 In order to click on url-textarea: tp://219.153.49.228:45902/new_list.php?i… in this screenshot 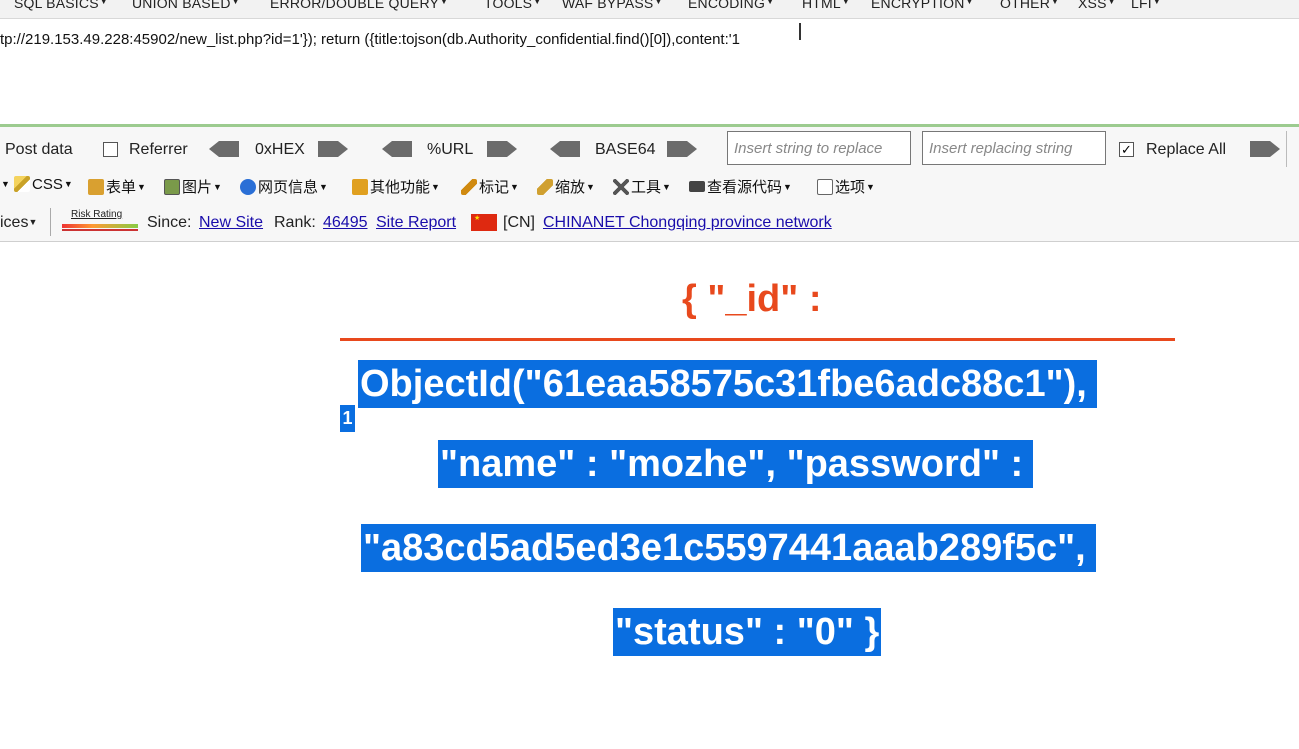, I will do `click(649, 71)`.